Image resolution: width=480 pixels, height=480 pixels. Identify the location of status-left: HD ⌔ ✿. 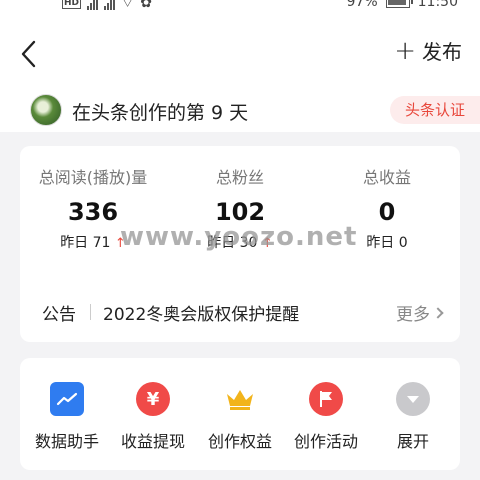
(107, 6).